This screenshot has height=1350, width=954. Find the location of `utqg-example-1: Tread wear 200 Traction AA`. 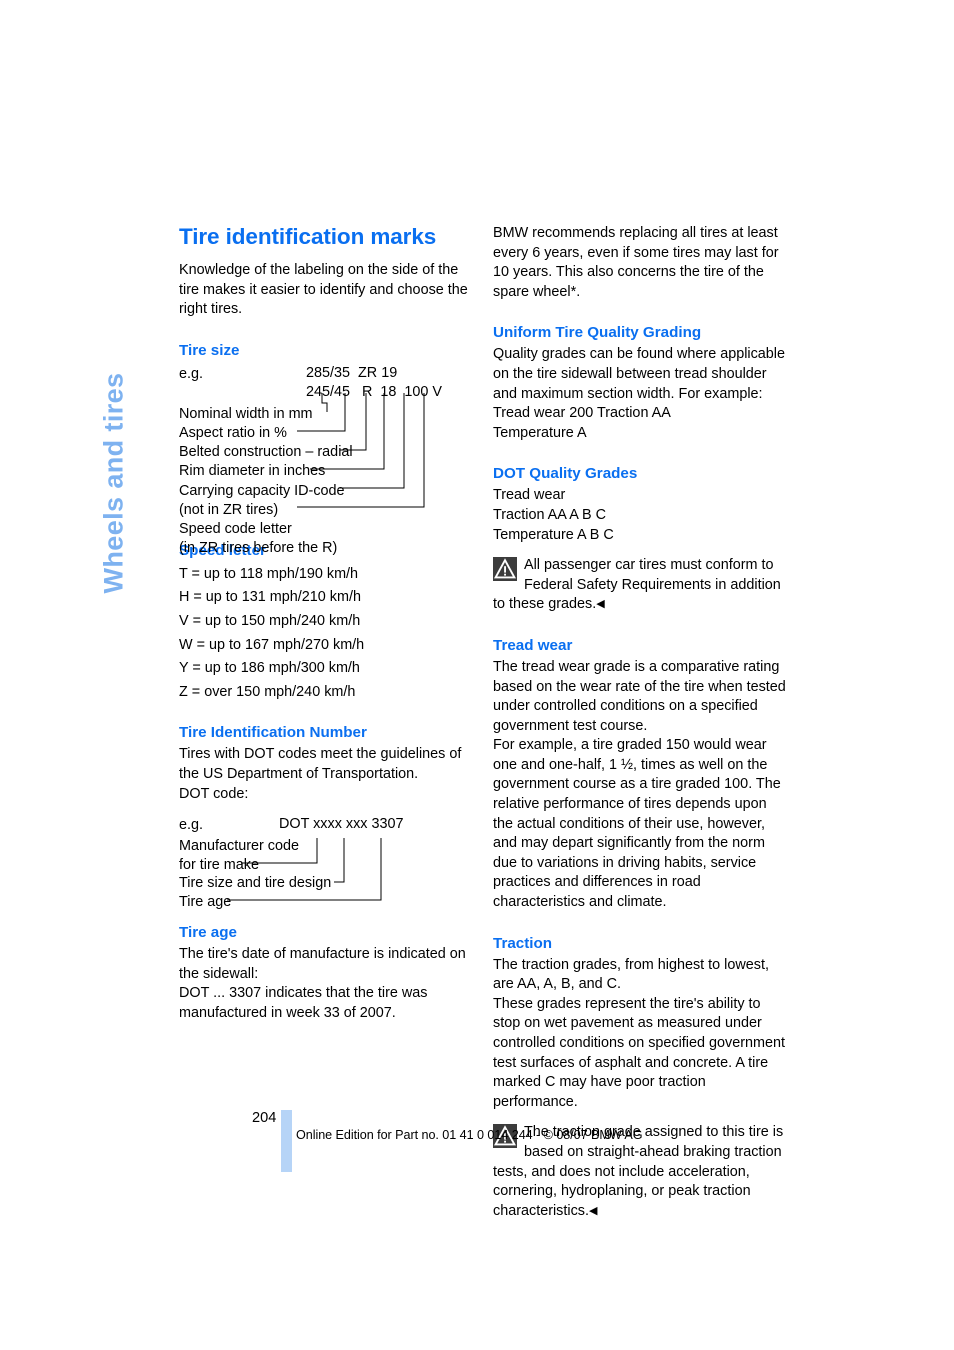

utqg-example-1: Tread wear 200 Traction AA is located at coordinates (582, 413).